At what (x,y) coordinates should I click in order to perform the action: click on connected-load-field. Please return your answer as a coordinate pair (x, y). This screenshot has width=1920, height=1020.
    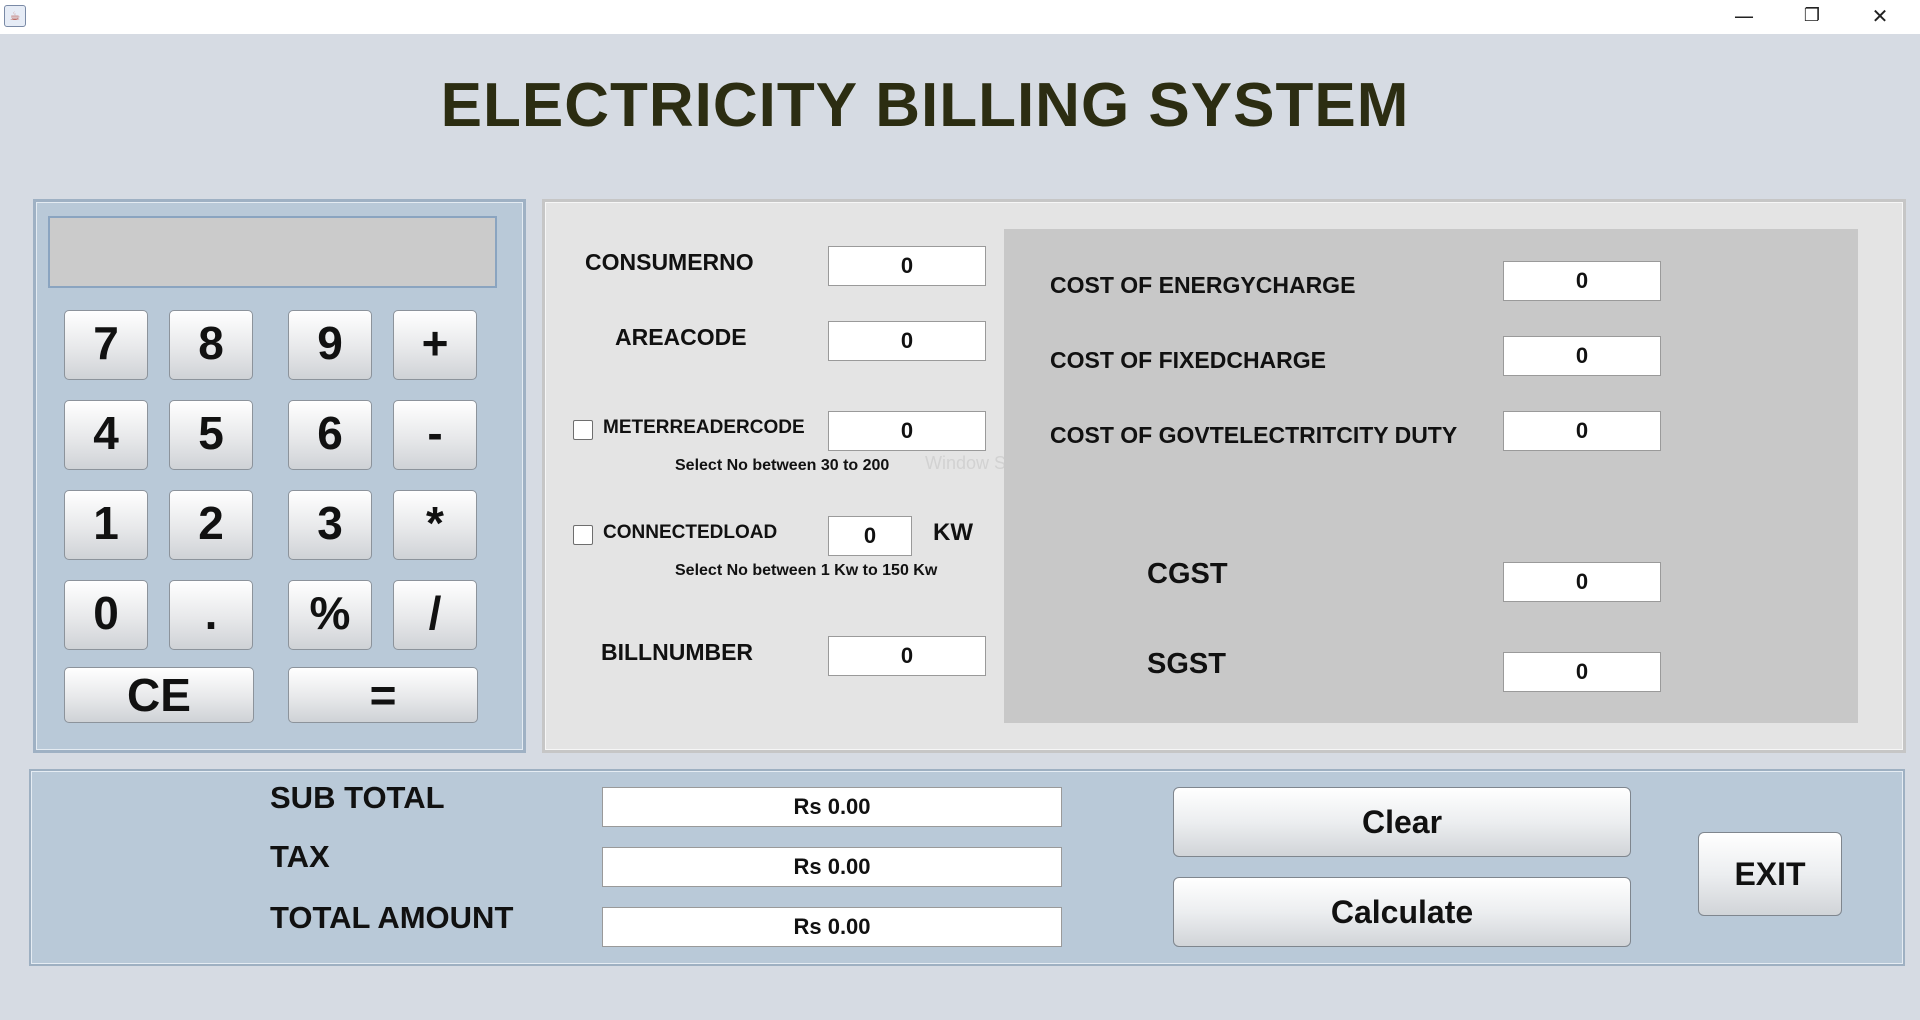
    Looking at the image, I should click on (870, 536).